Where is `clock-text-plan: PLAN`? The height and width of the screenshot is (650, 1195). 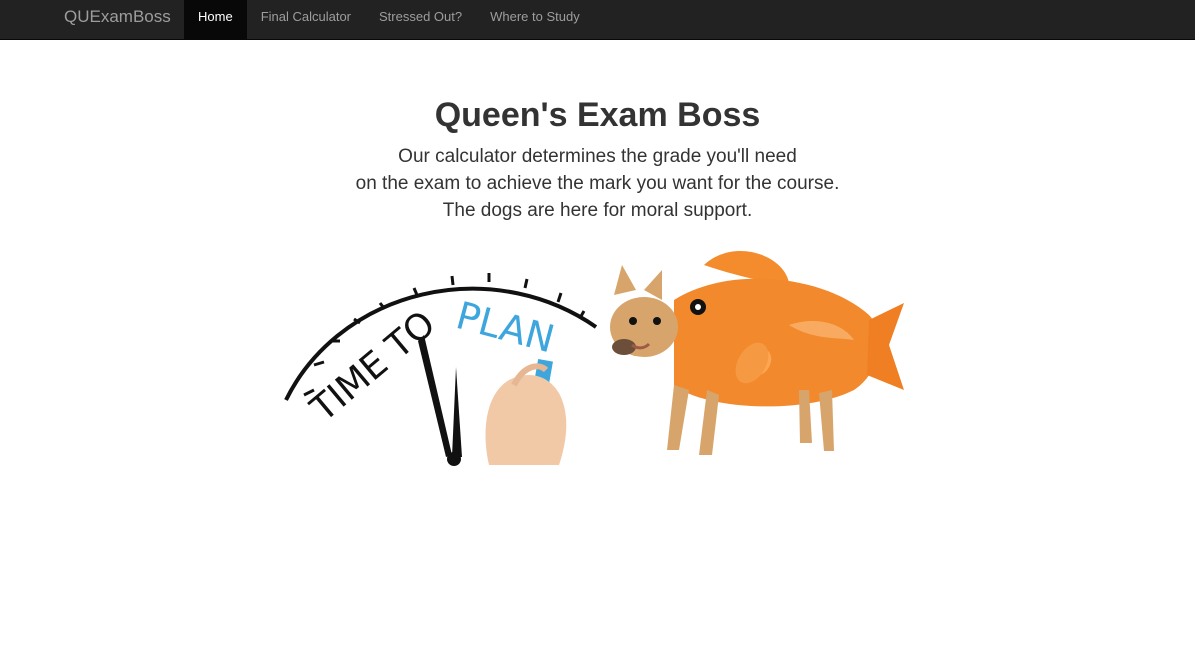
clock-text-plan: PLAN is located at coordinates (505, 327).